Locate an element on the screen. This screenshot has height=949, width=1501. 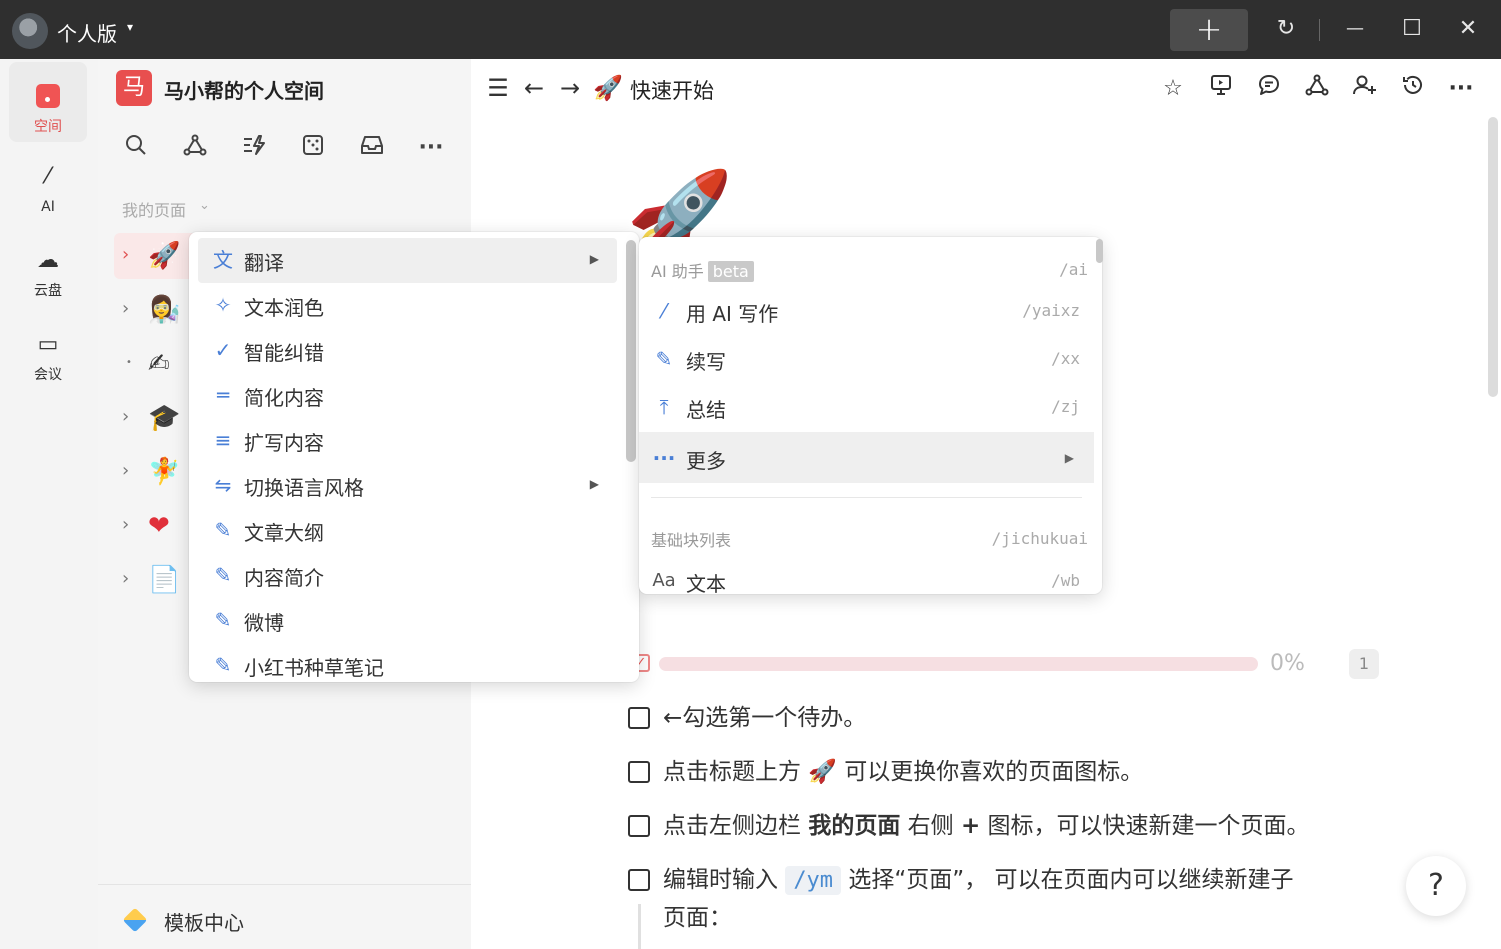
menu-item-continue: ✎ 续写 /xx is located at coordinates (866, 359).